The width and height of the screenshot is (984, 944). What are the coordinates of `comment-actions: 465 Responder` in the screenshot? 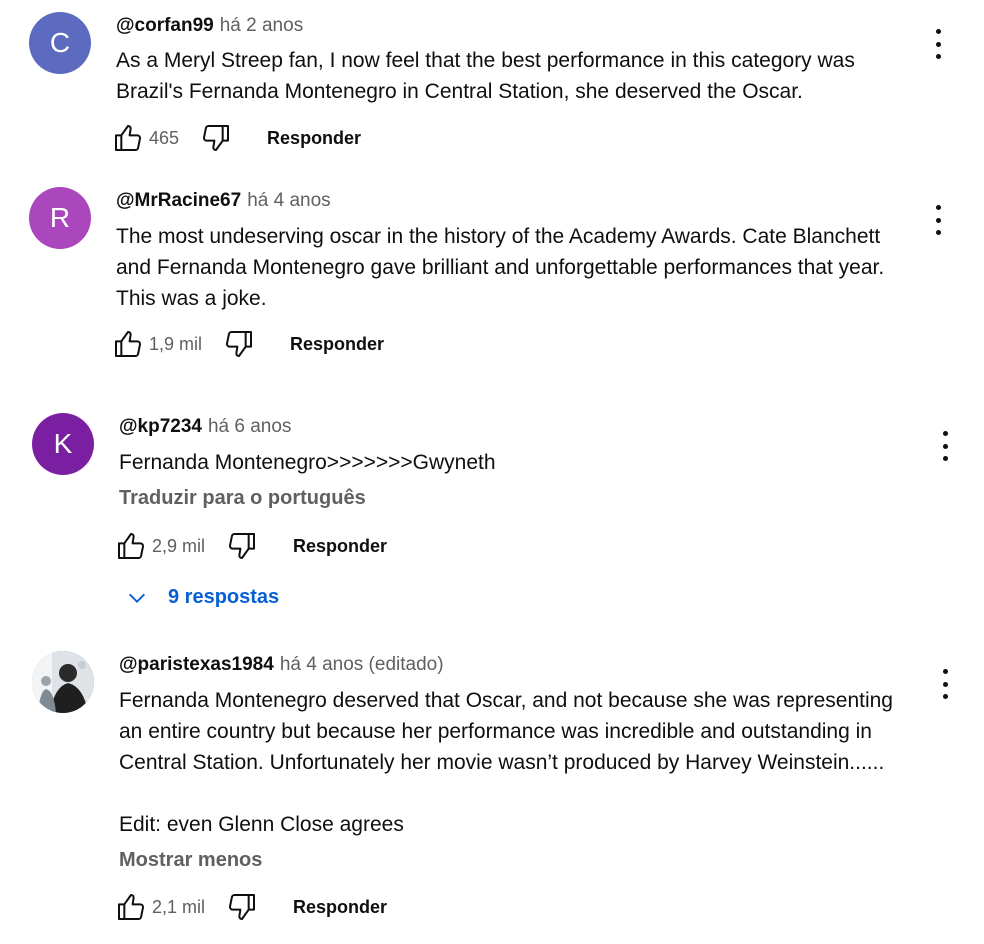 It's located at (236, 138).